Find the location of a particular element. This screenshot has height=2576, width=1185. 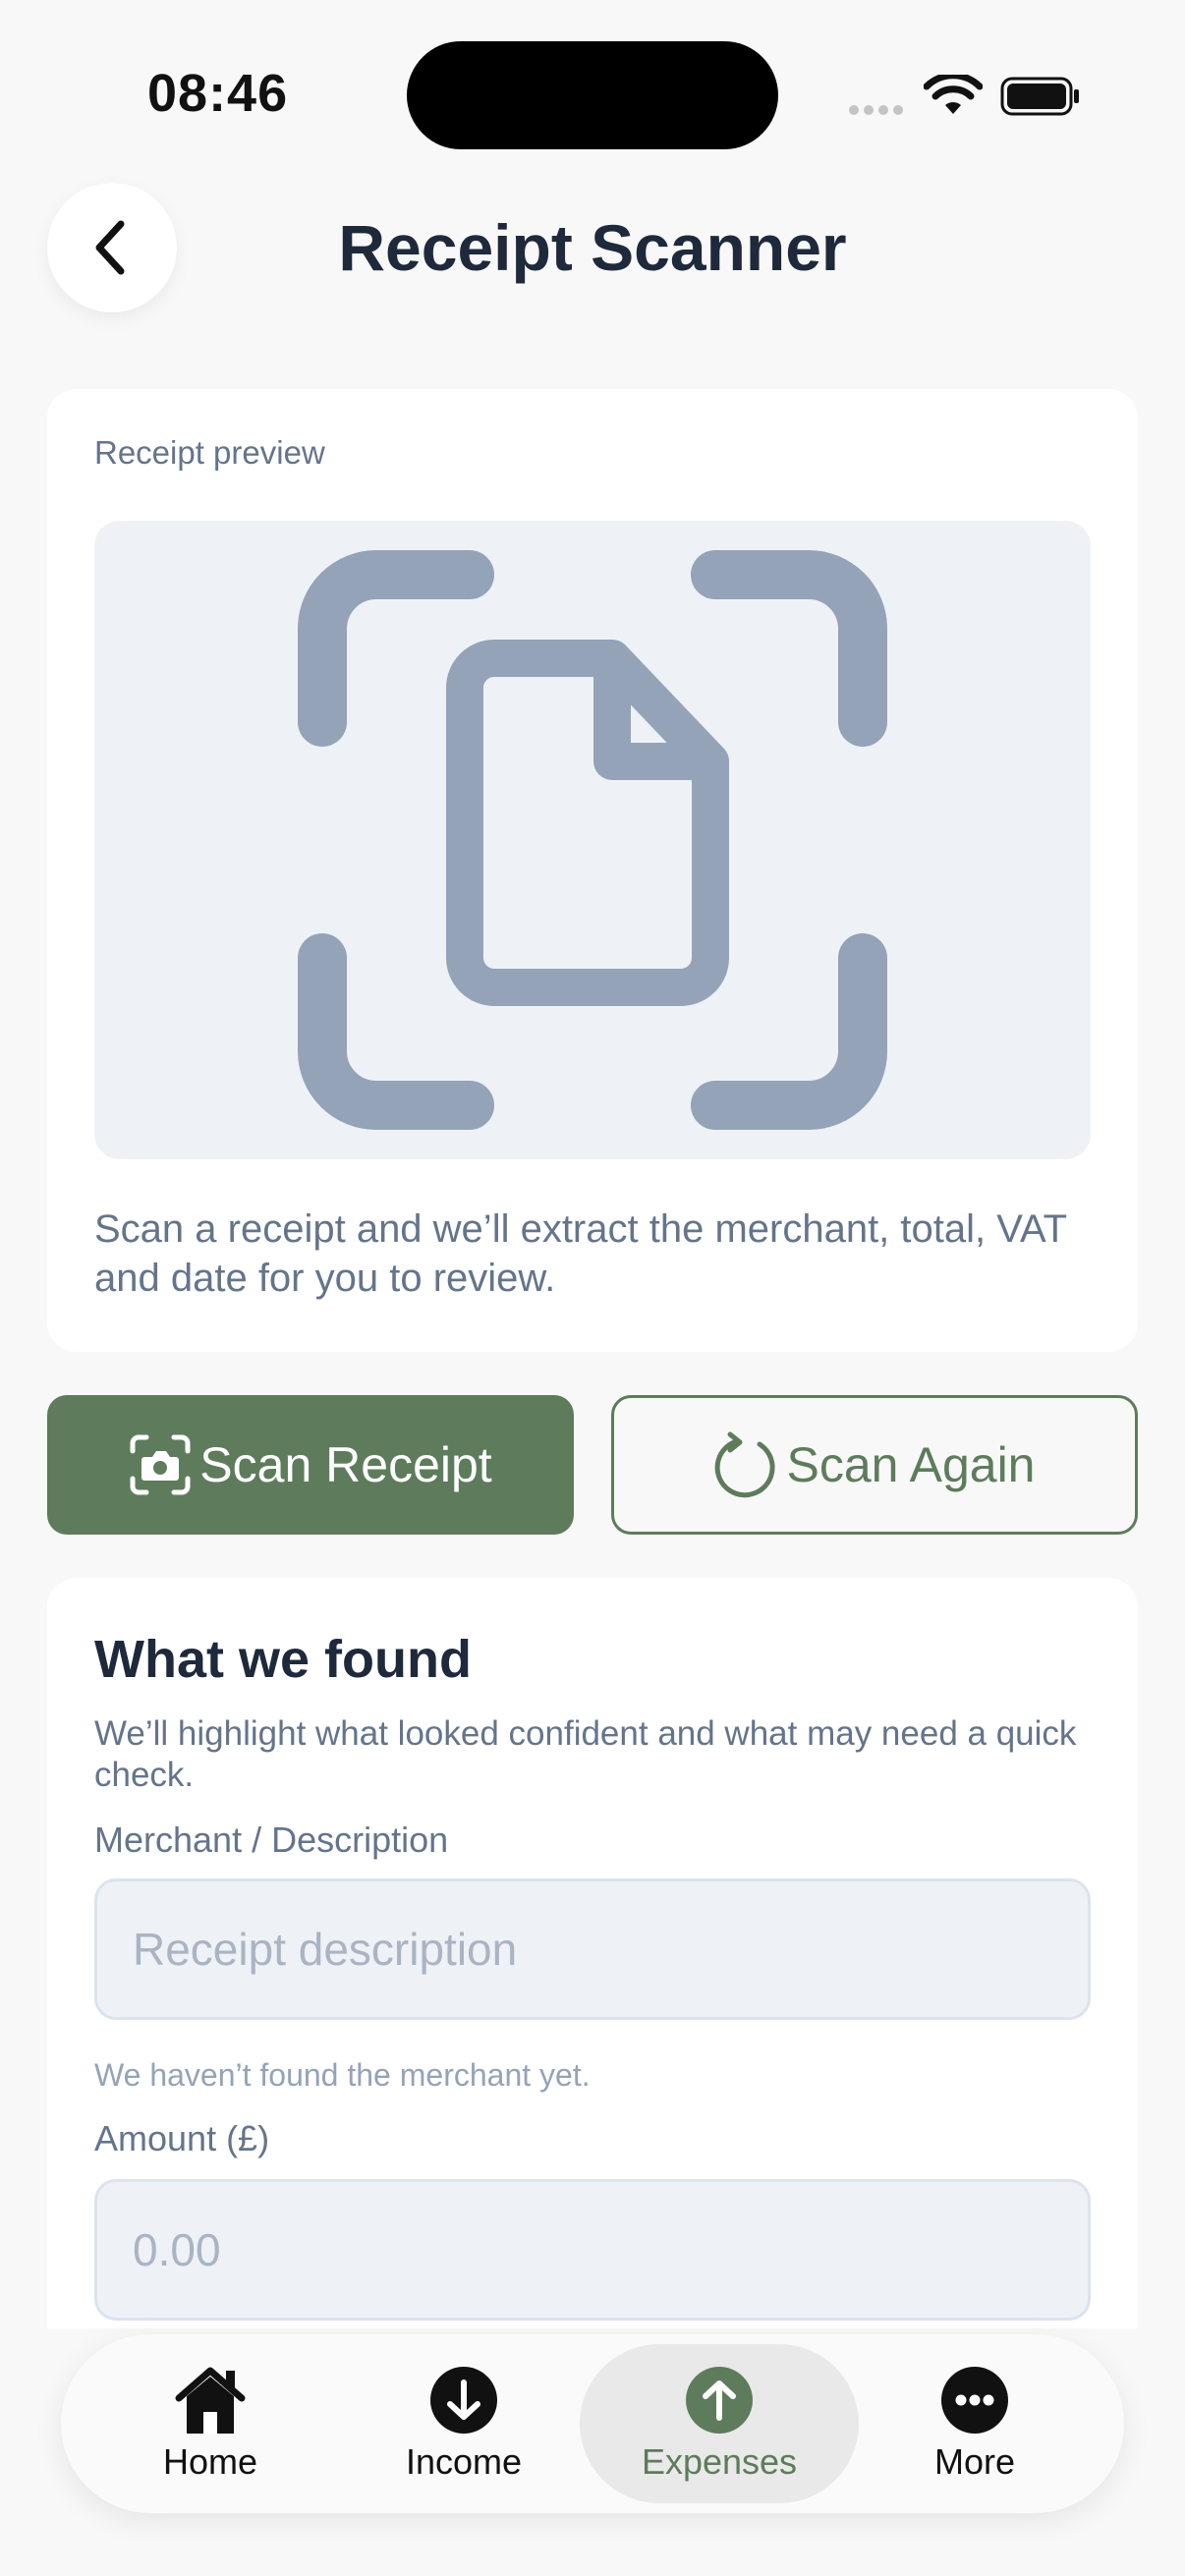

tab-income-label: Income is located at coordinates (464, 2461).